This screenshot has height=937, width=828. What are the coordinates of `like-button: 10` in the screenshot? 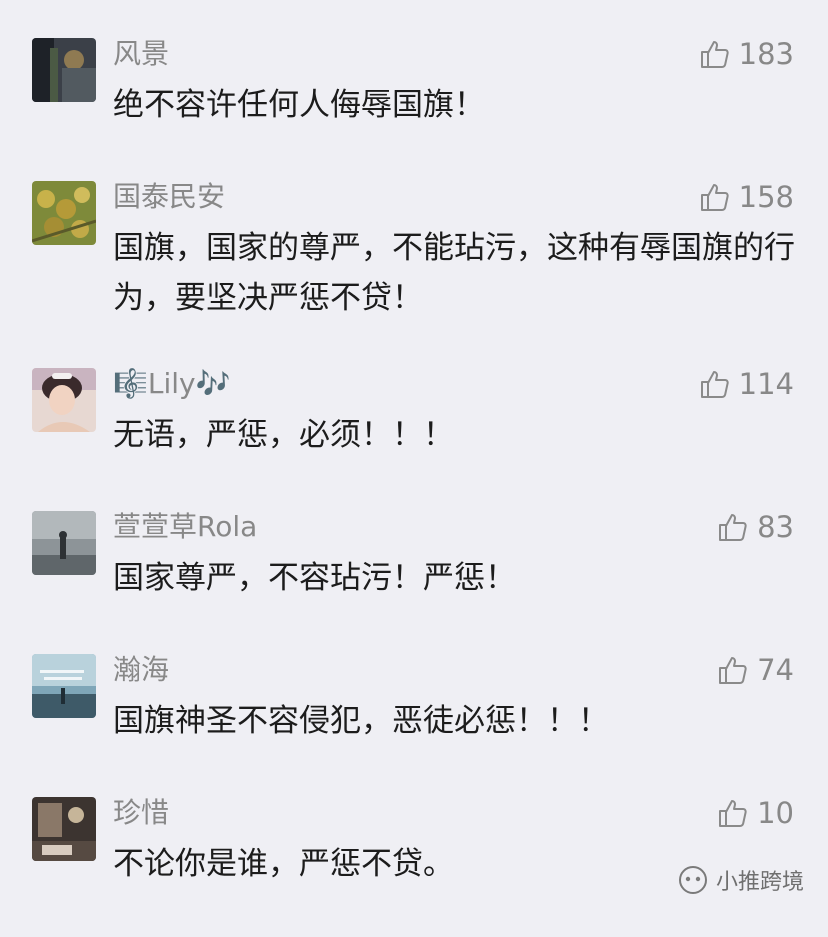 It's located at (755, 813).